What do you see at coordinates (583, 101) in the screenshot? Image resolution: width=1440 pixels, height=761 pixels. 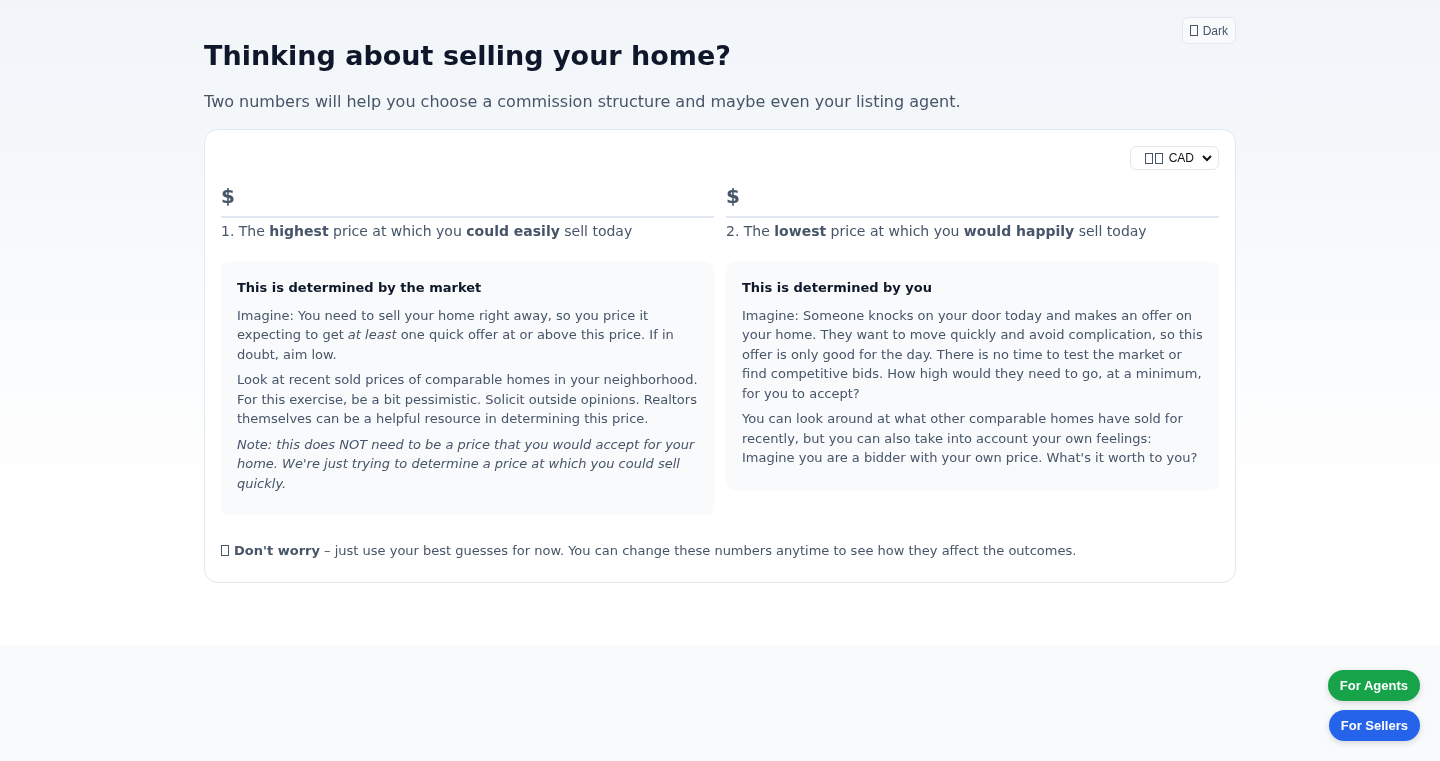 I see `page-subtitle: Two numbers will help you choose a commission structure and maybe even your listing agent.` at bounding box center [583, 101].